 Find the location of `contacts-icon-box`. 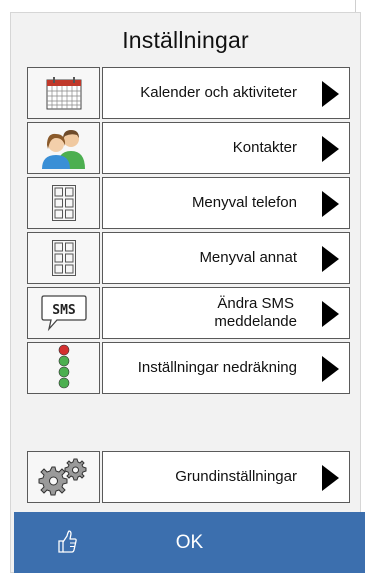

contacts-icon-box is located at coordinates (63, 148).